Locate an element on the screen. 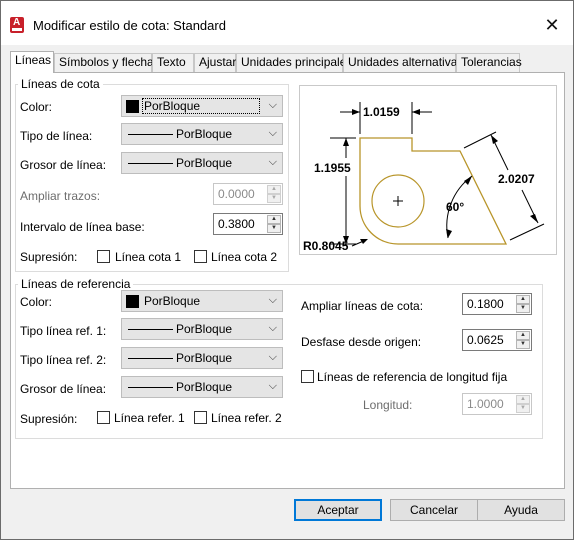 This screenshot has width=574, height=540. length-spinner: 1.0000 ▲ ▼ is located at coordinates (497, 404).